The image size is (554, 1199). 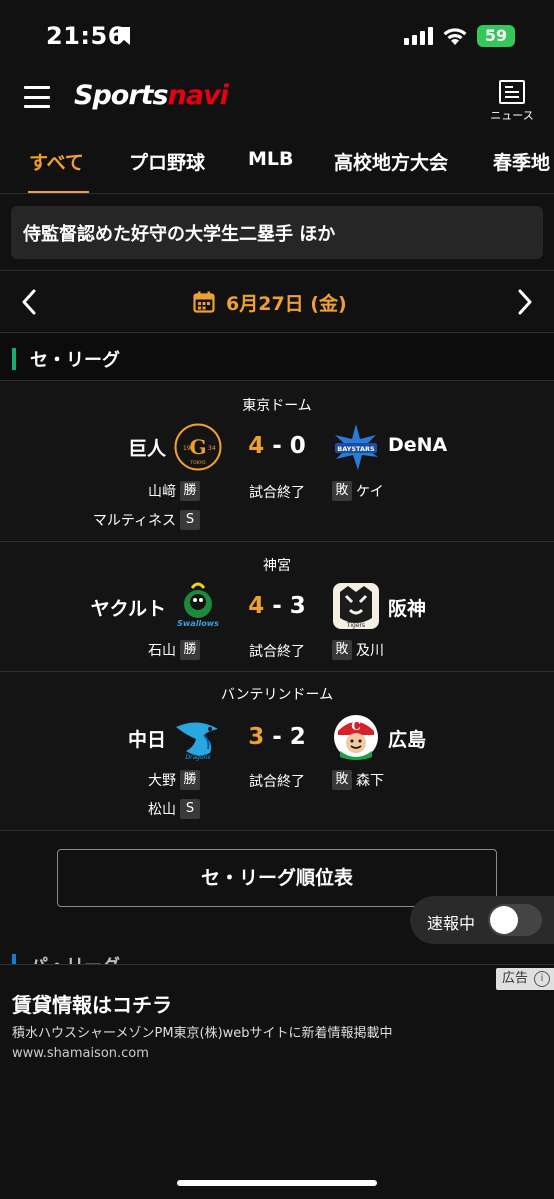 What do you see at coordinates (355, 625) in the screenshot?
I see `svg-text: Tigers` at bounding box center [355, 625].